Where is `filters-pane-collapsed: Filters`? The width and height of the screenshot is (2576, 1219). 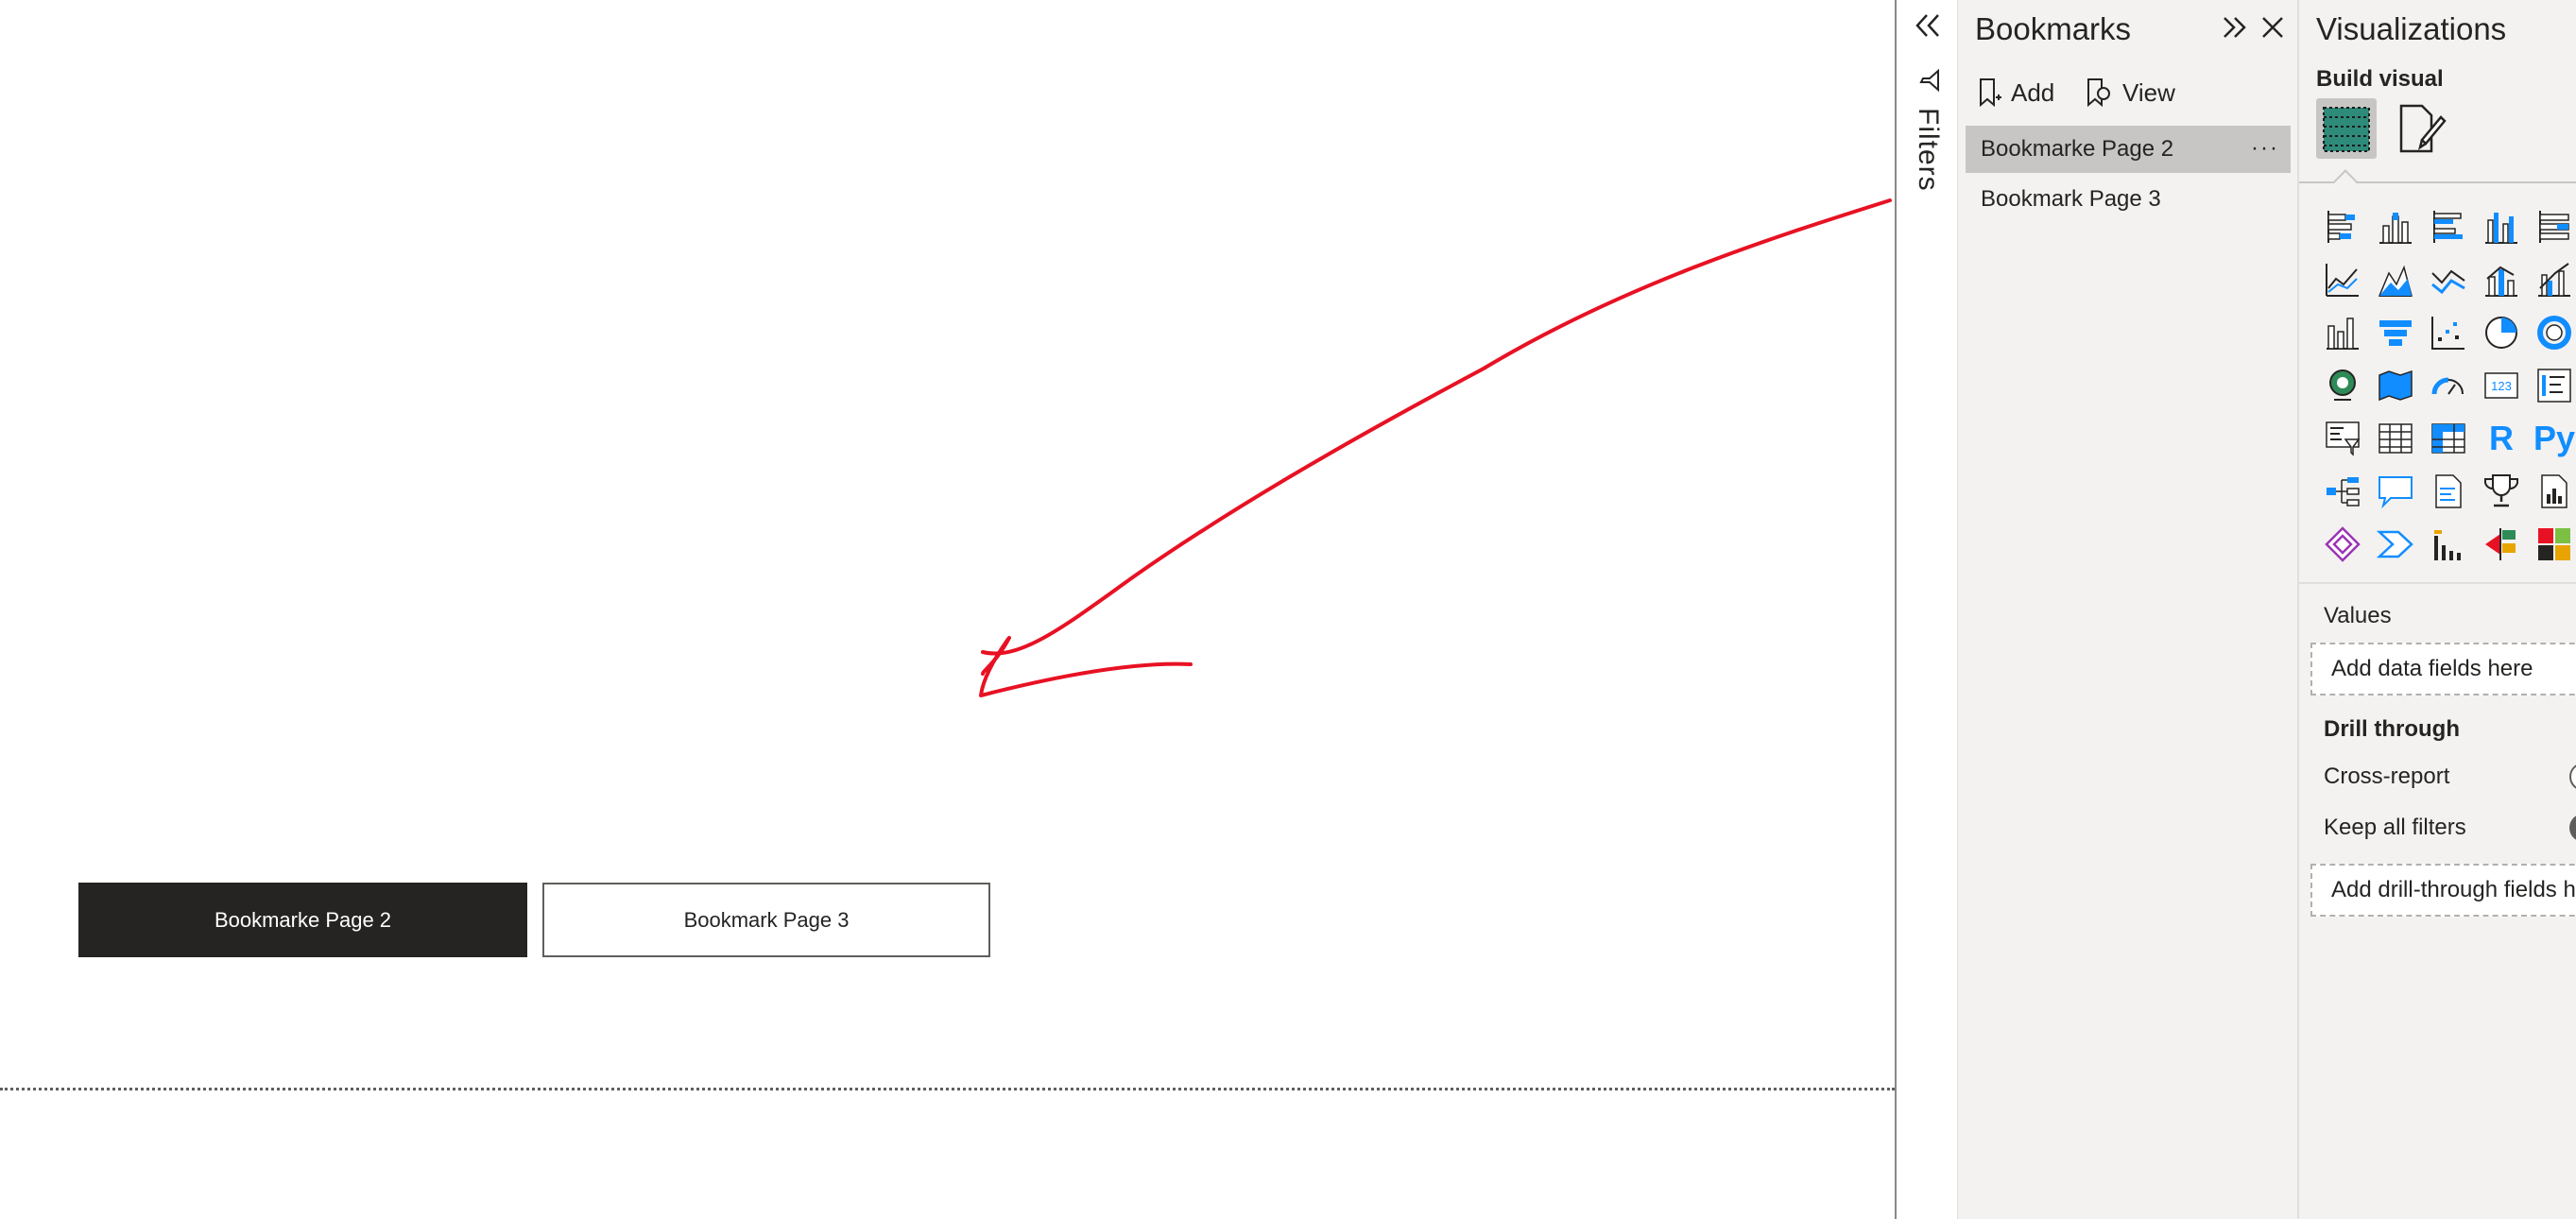 filters-pane-collapsed: Filters is located at coordinates (1926, 609).